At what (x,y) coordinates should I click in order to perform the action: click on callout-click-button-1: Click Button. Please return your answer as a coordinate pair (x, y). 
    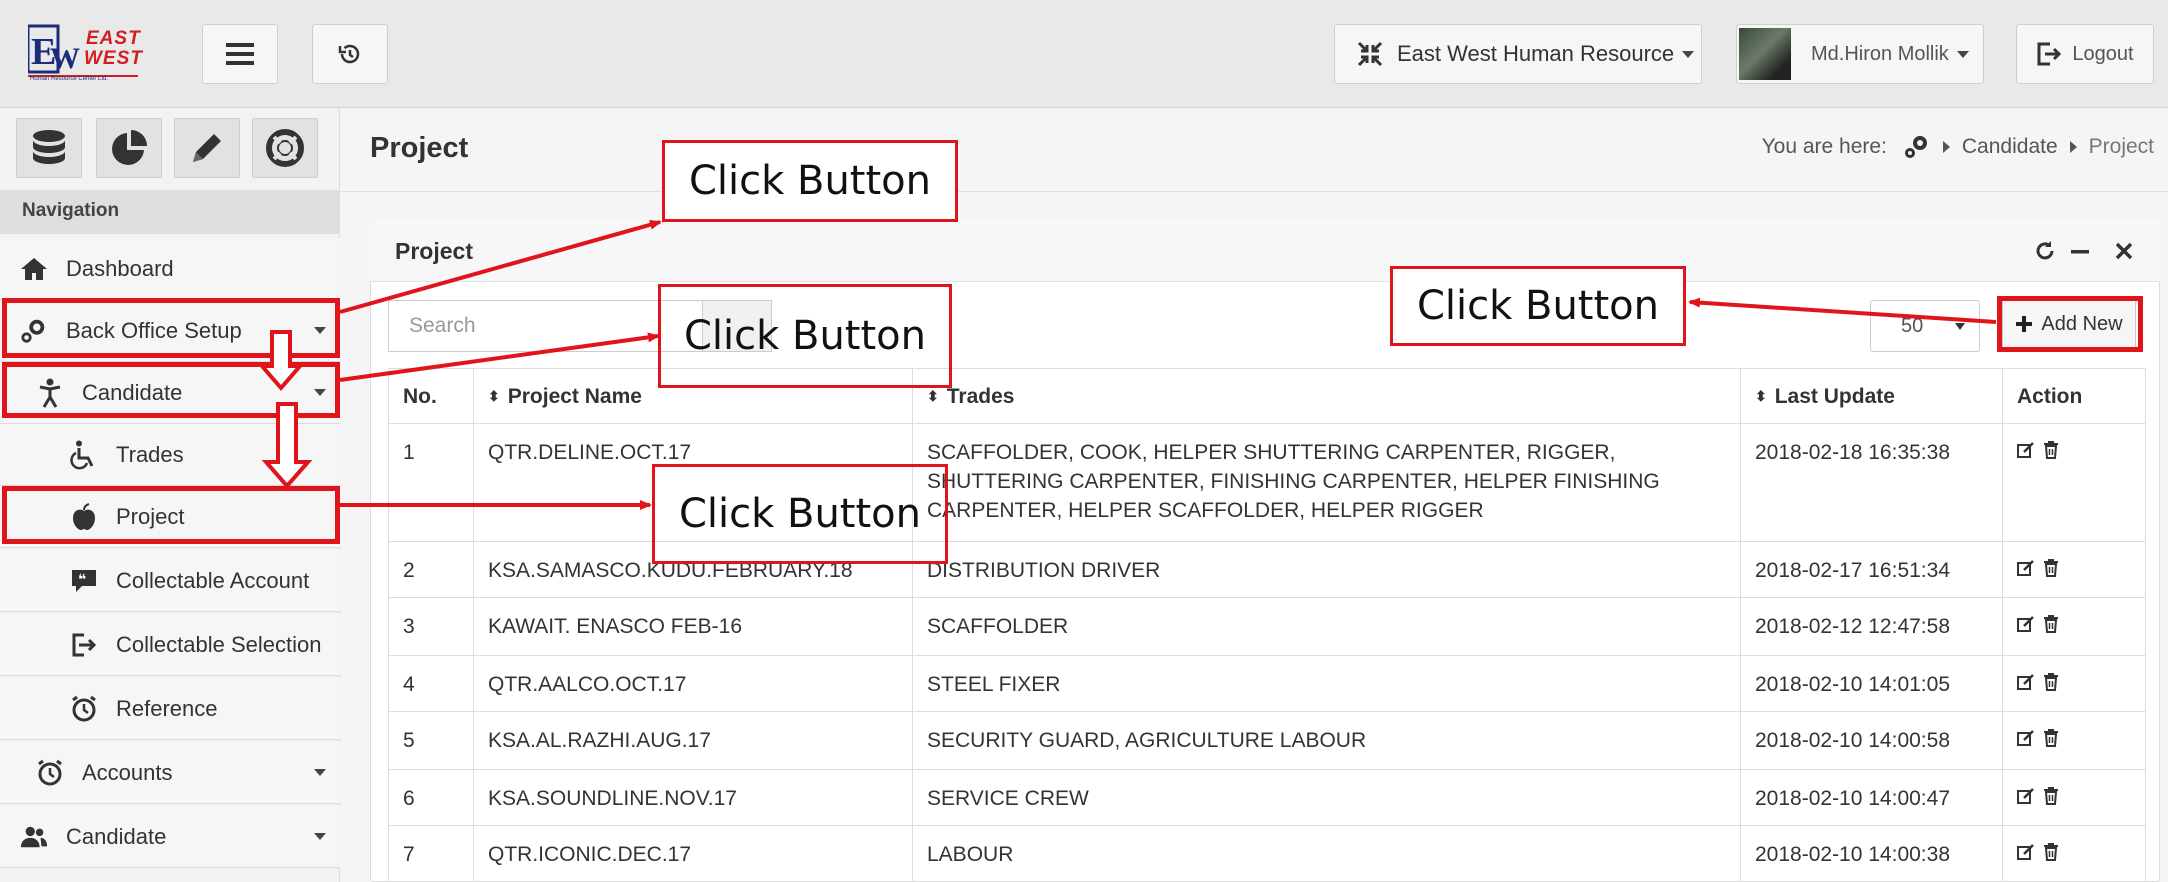
    Looking at the image, I should click on (810, 181).